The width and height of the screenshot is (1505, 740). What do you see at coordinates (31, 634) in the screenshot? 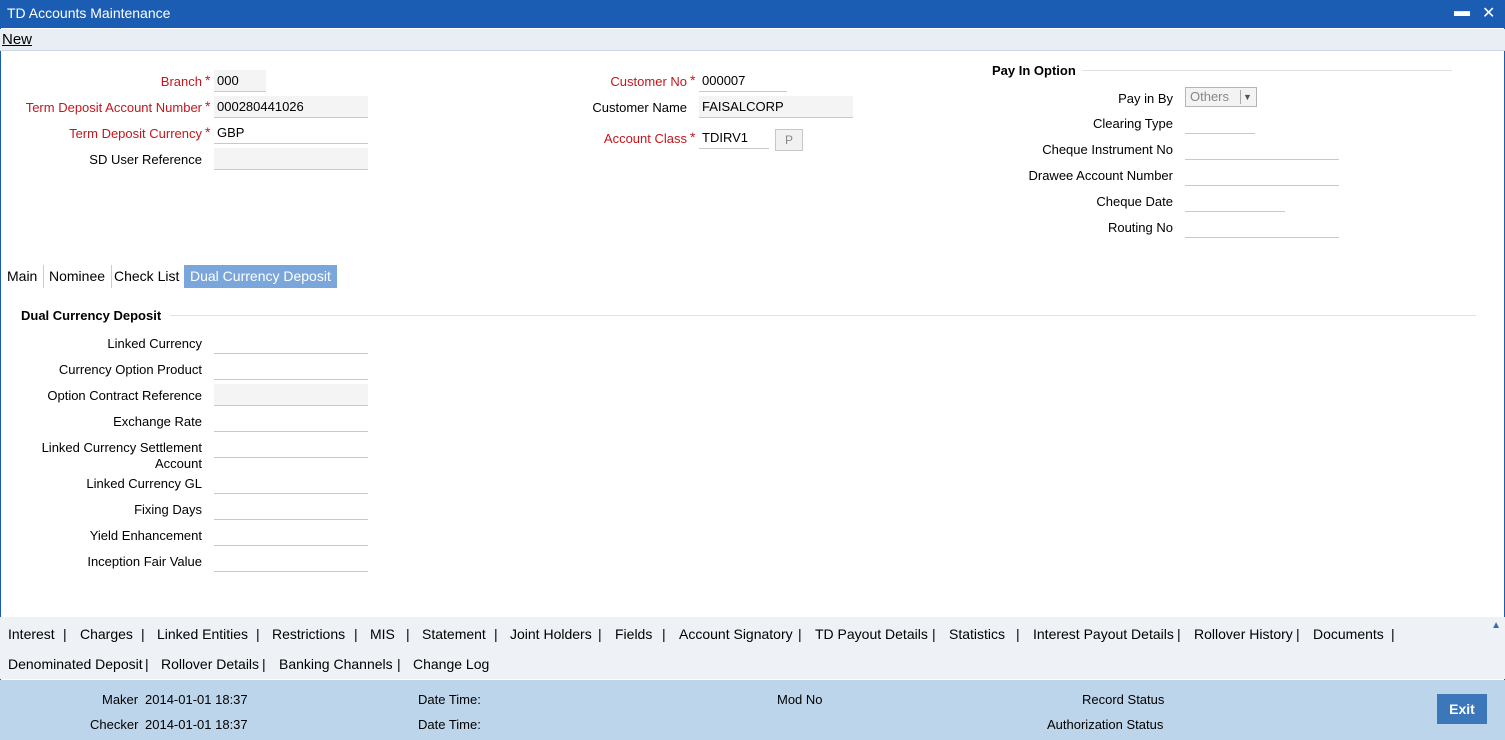
I see `link-interest: Interest` at bounding box center [31, 634].